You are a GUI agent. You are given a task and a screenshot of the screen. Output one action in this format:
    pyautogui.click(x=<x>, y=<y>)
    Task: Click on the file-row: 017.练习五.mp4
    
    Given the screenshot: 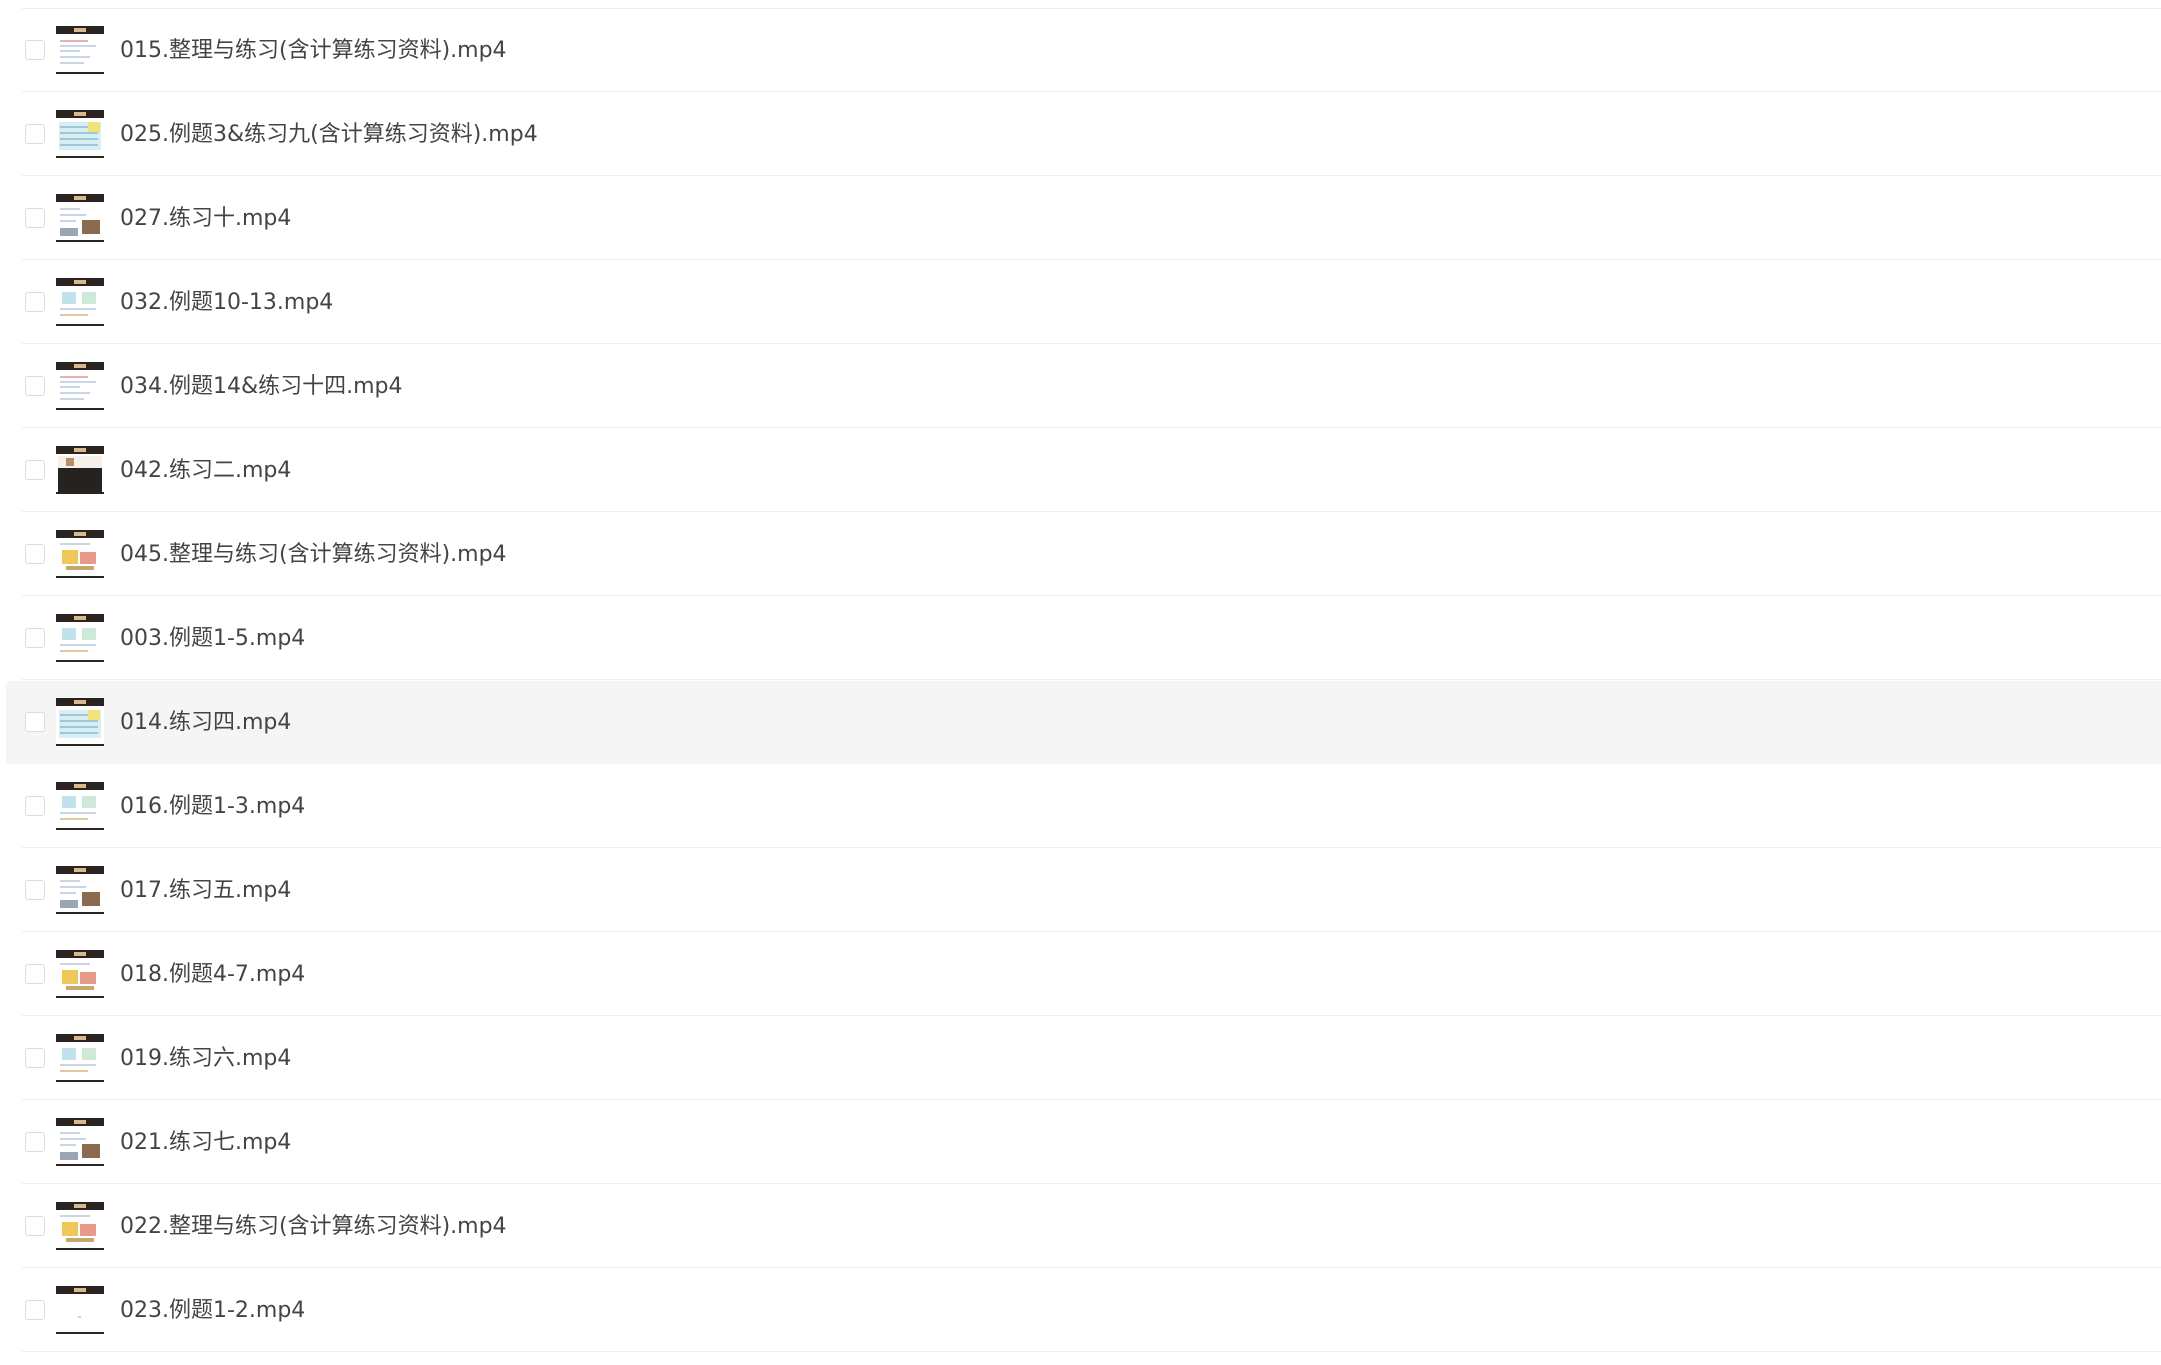 What is the action you would take?
    pyautogui.click(x=1083, y=890)
    